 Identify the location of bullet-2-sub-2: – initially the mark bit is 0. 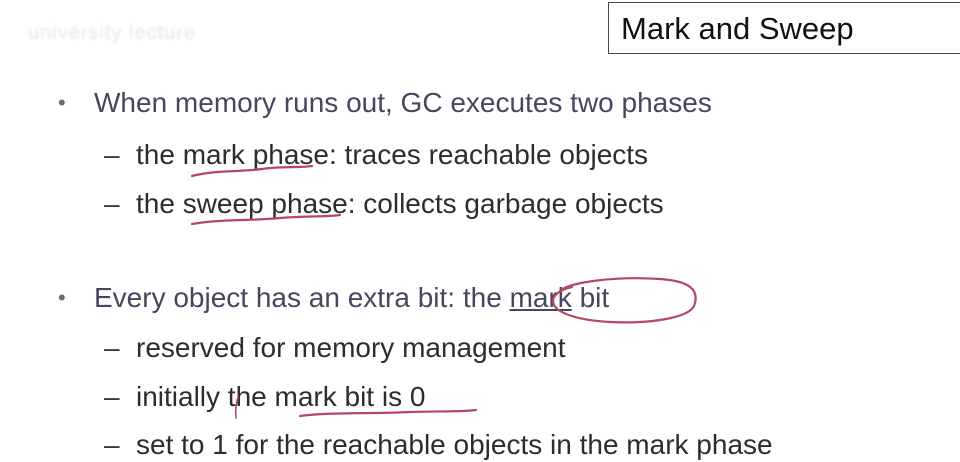
(264, 397).